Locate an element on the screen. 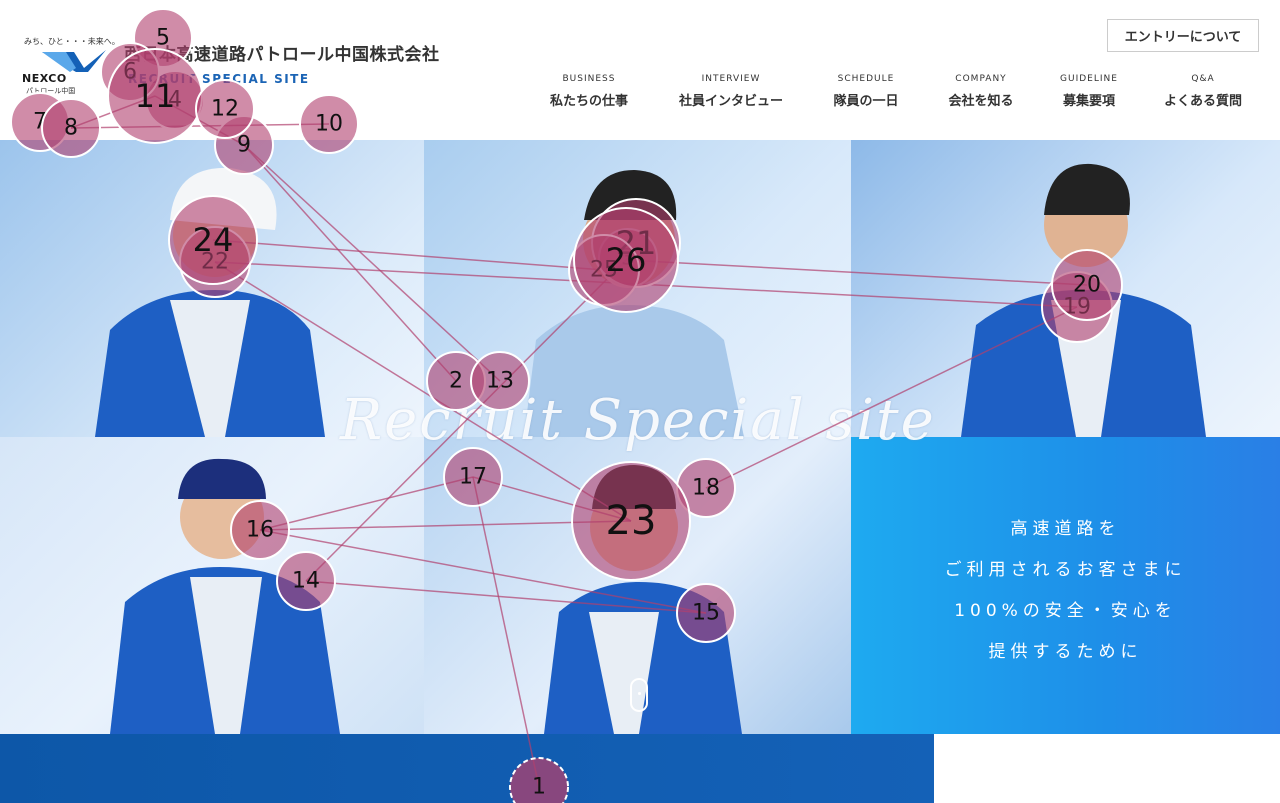 This screenshot has width=1280, height=803. entry-button: エントリーについて is located at coordinates (1183, 35).